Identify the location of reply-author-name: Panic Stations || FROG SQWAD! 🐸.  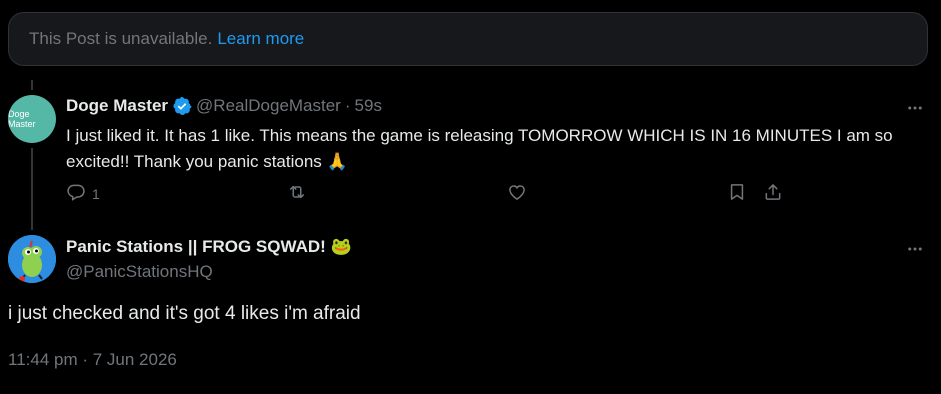
(209, 247).